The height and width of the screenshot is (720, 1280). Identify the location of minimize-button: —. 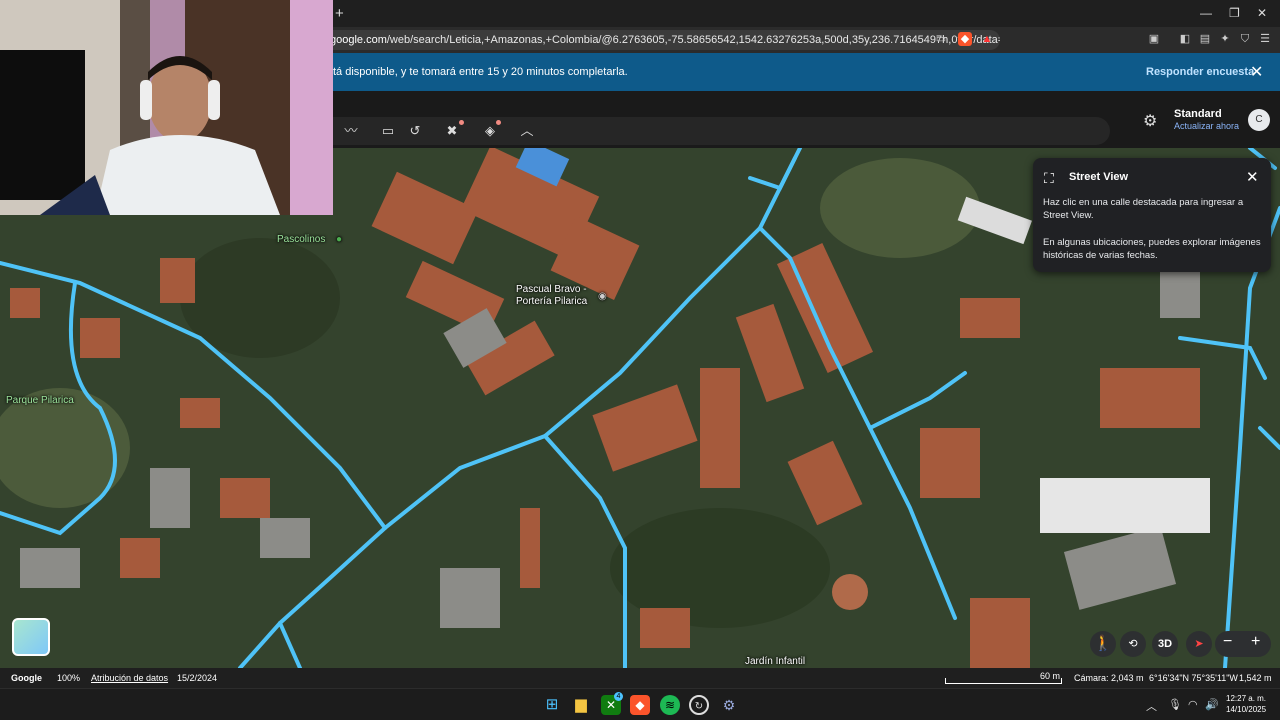
(1206, 13).